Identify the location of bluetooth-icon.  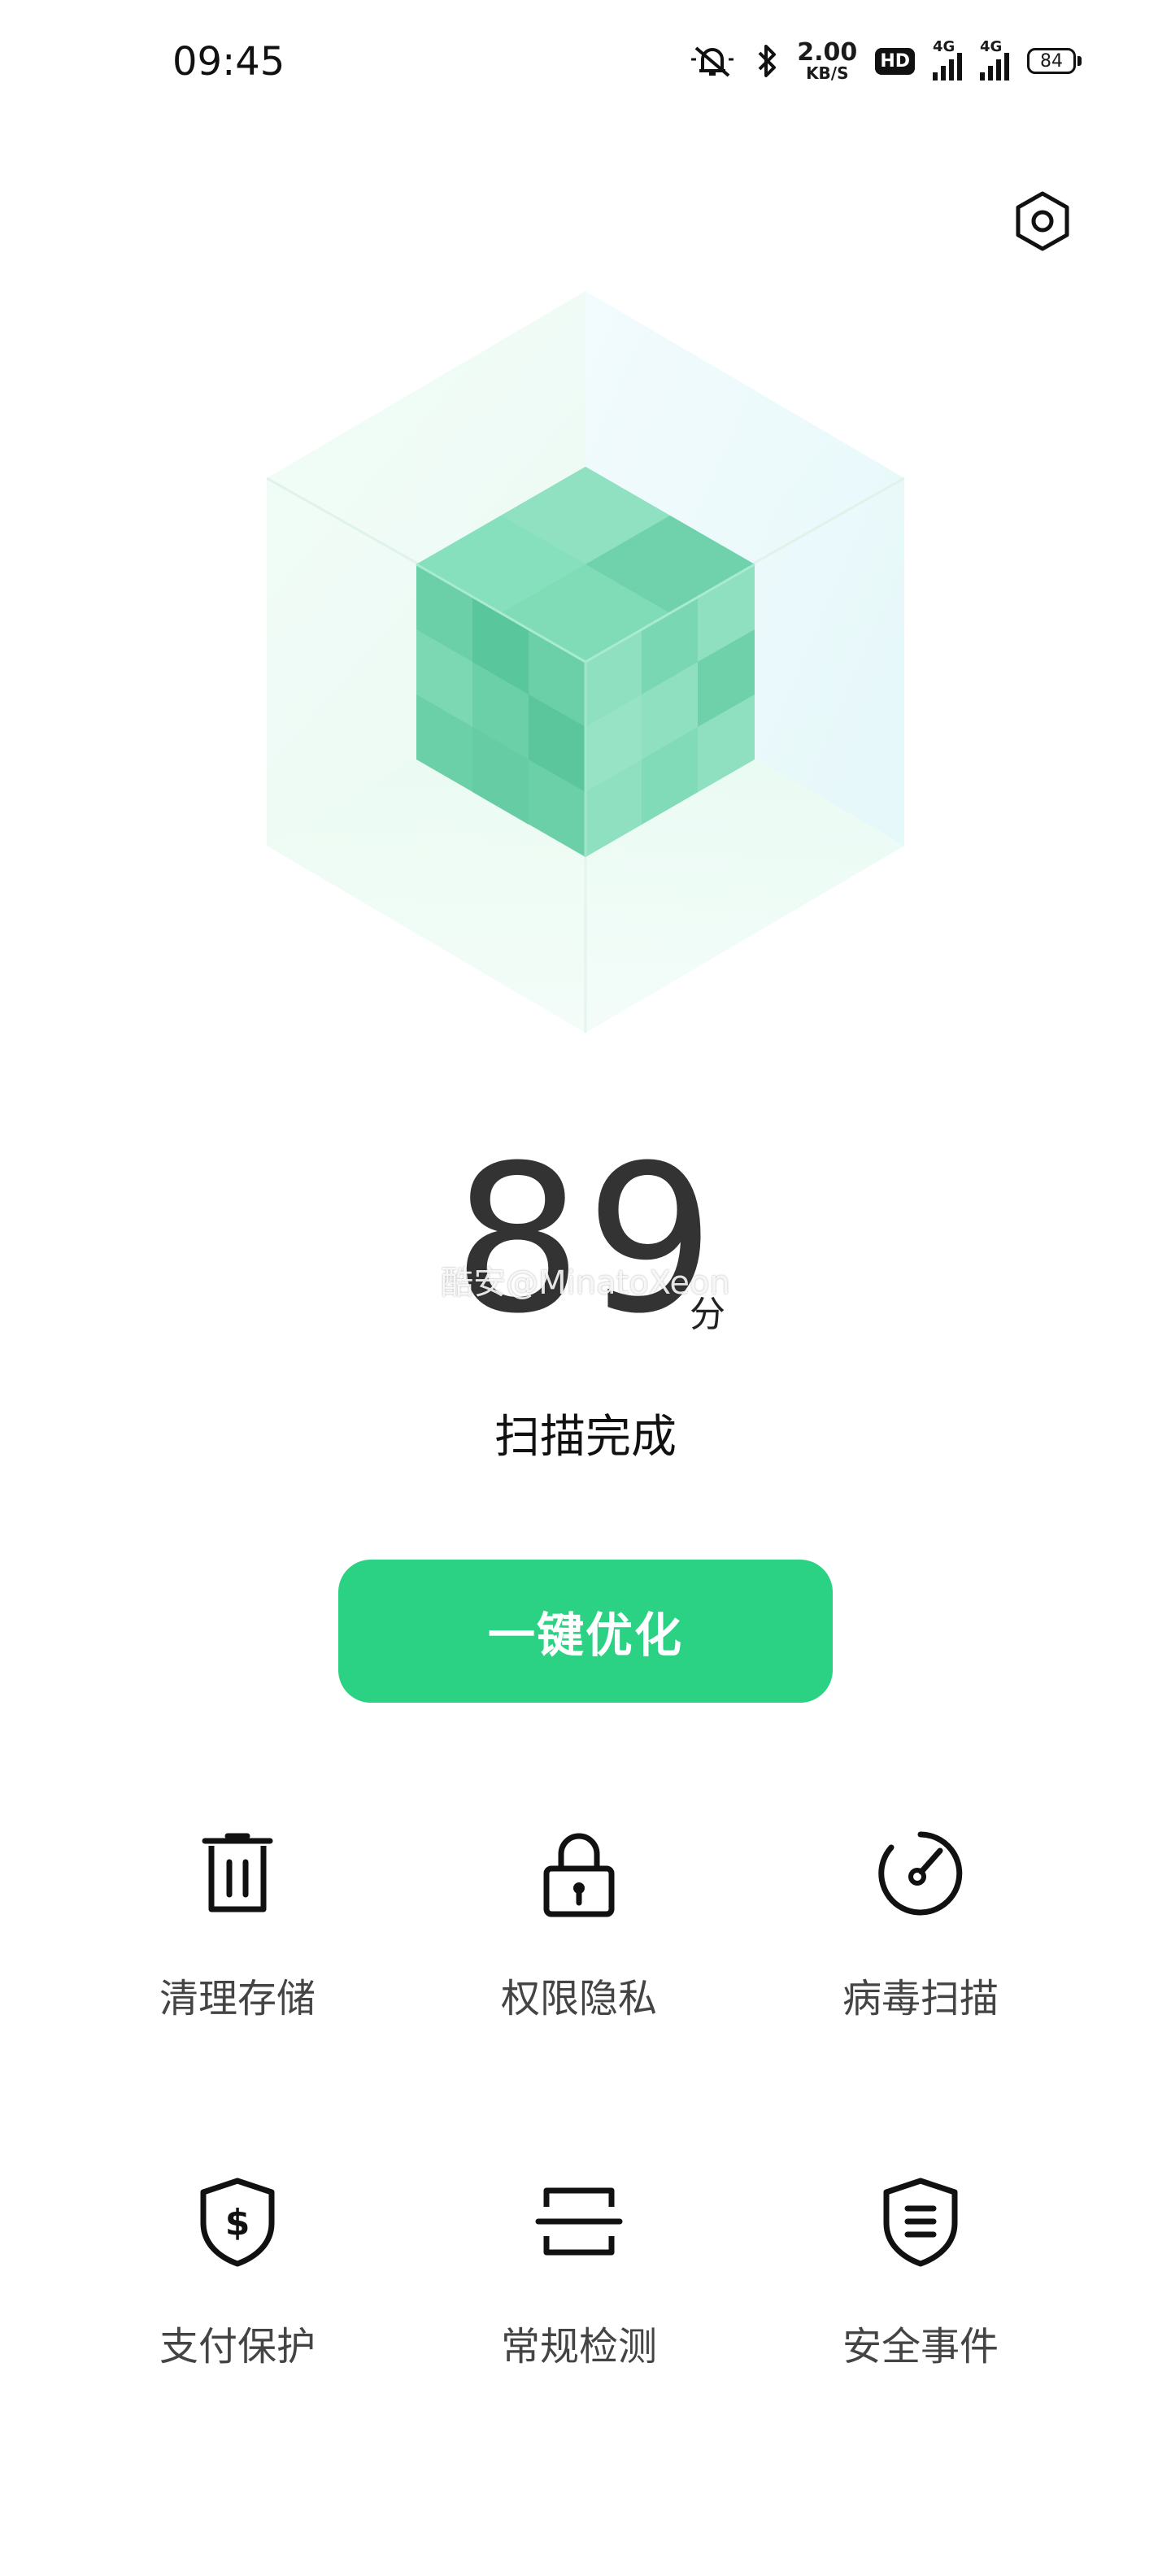
(767, 61).